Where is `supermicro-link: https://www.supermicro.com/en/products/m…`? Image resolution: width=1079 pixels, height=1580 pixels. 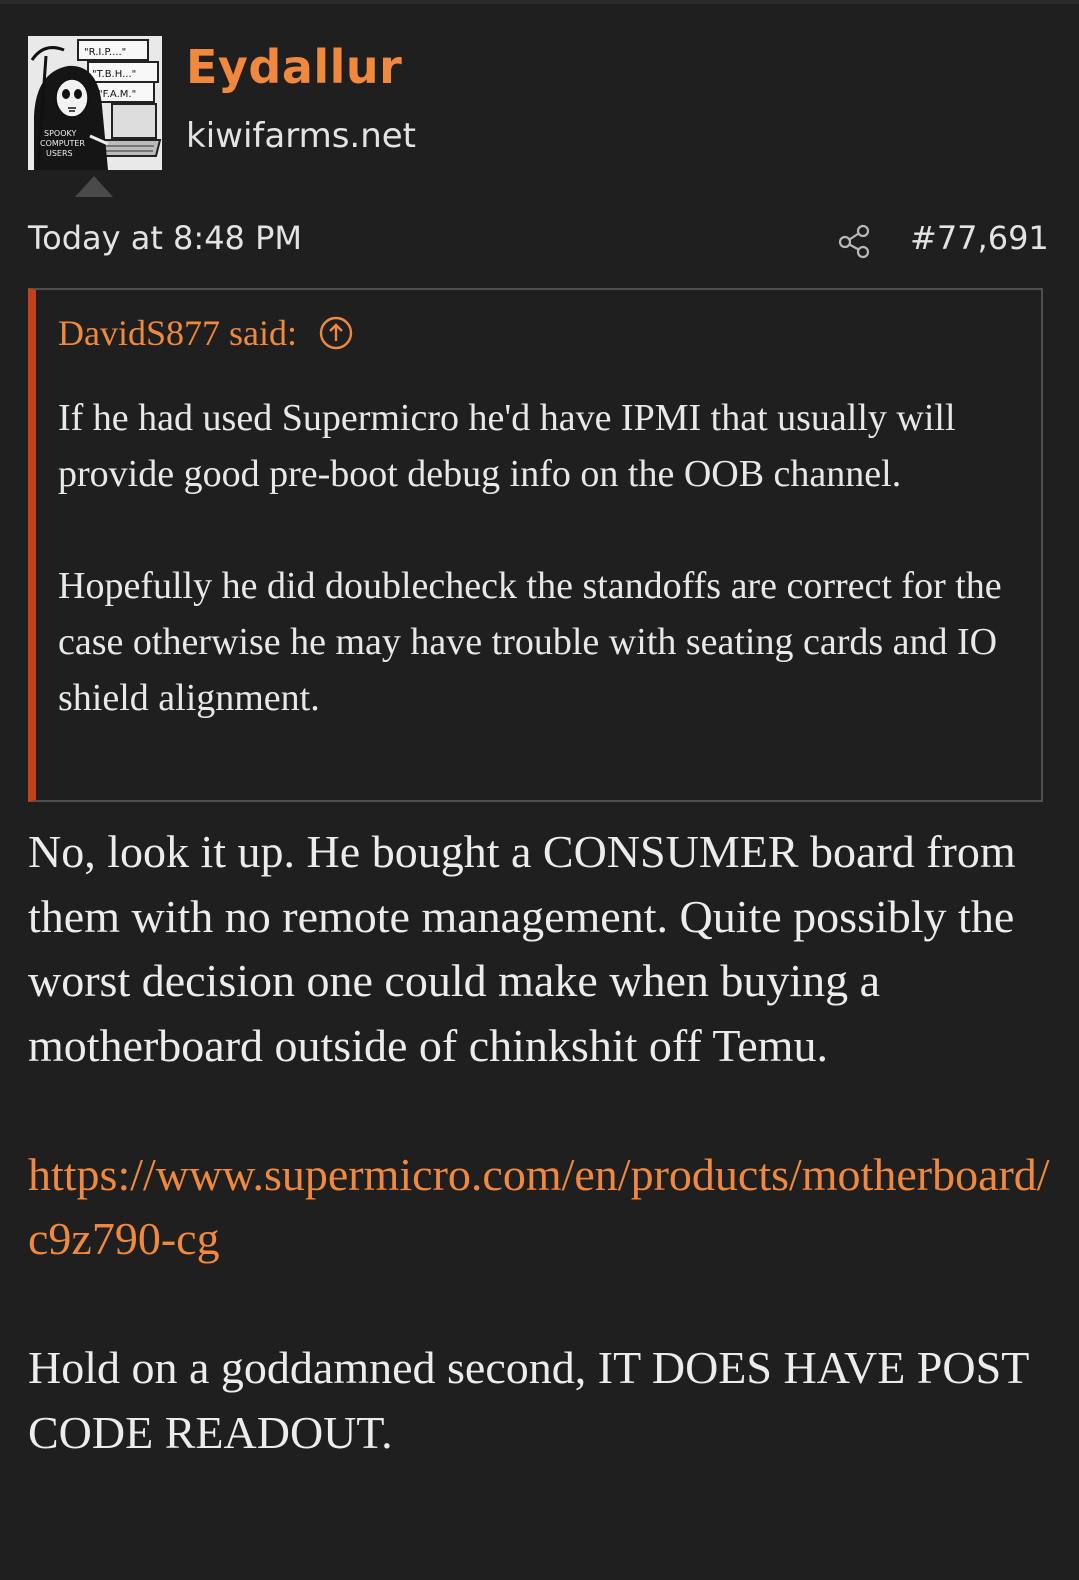 supermicro-link: https://www.supermicro.com/en/products/m… is located at coordinates (539, 1207).